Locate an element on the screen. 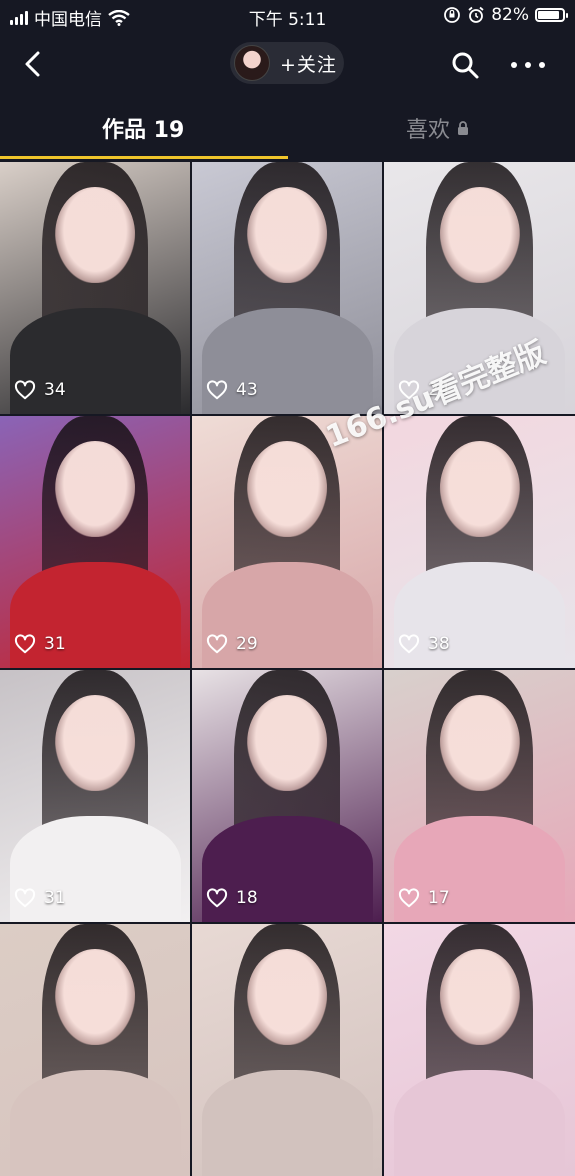  like-count-value: 43 is located at coordinates (247, 390).